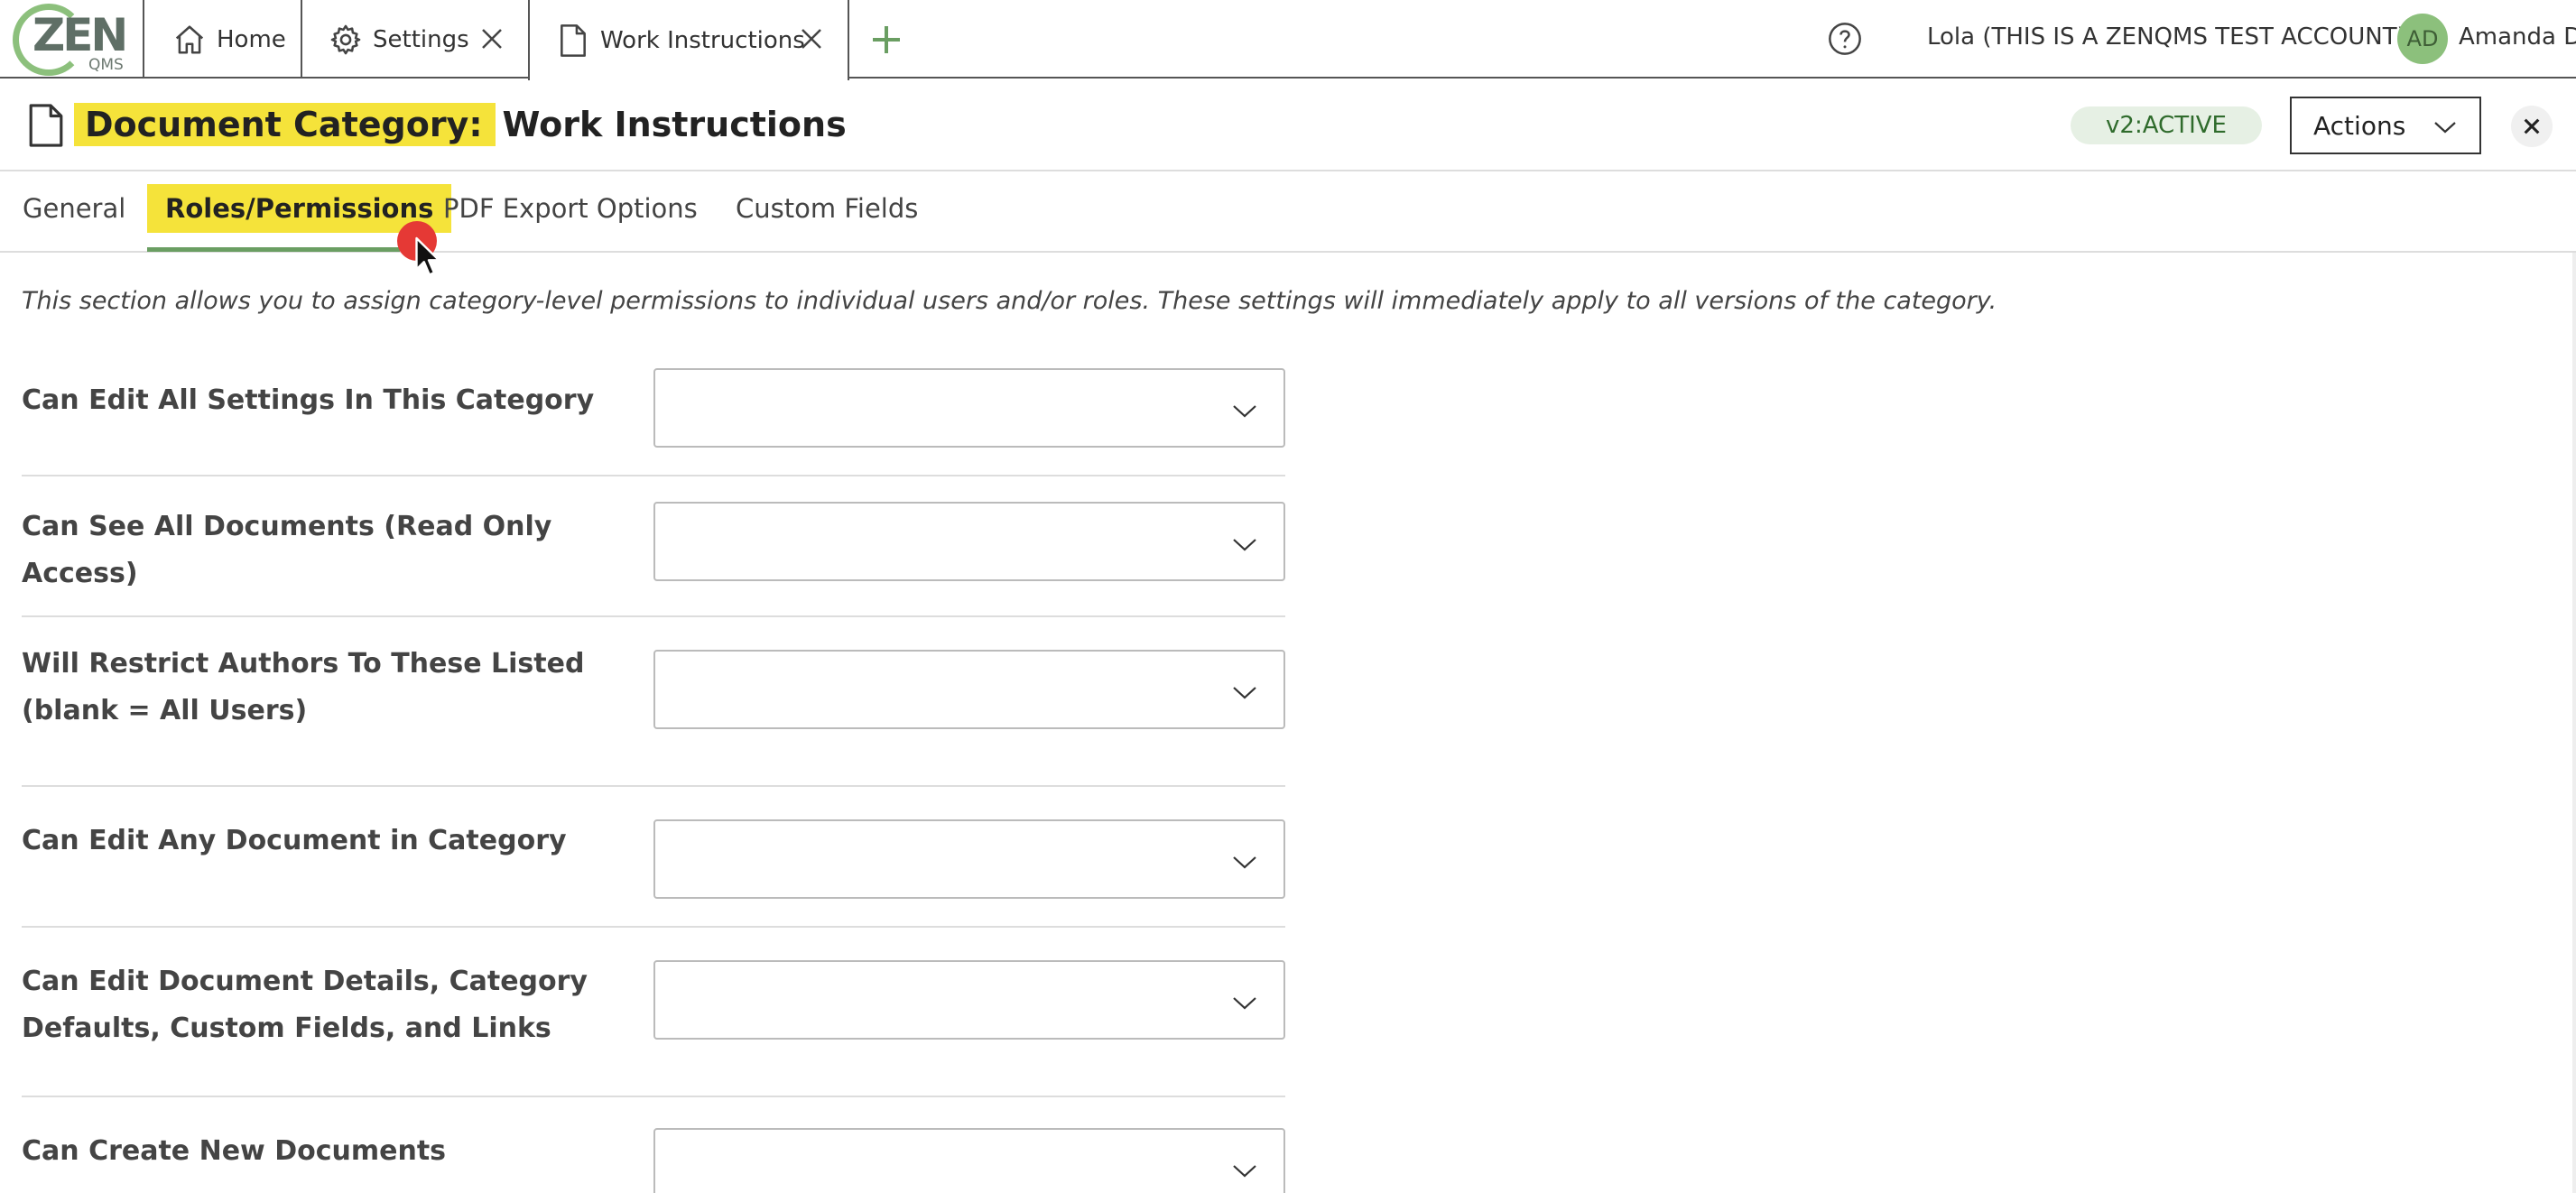 Image resolution: width=2576 pixels, height=1193 pixels. Describe the element at coordinates (702, 40) in the screenshot. I see `tab-work-instructions-label: Work Instructions` at that location.